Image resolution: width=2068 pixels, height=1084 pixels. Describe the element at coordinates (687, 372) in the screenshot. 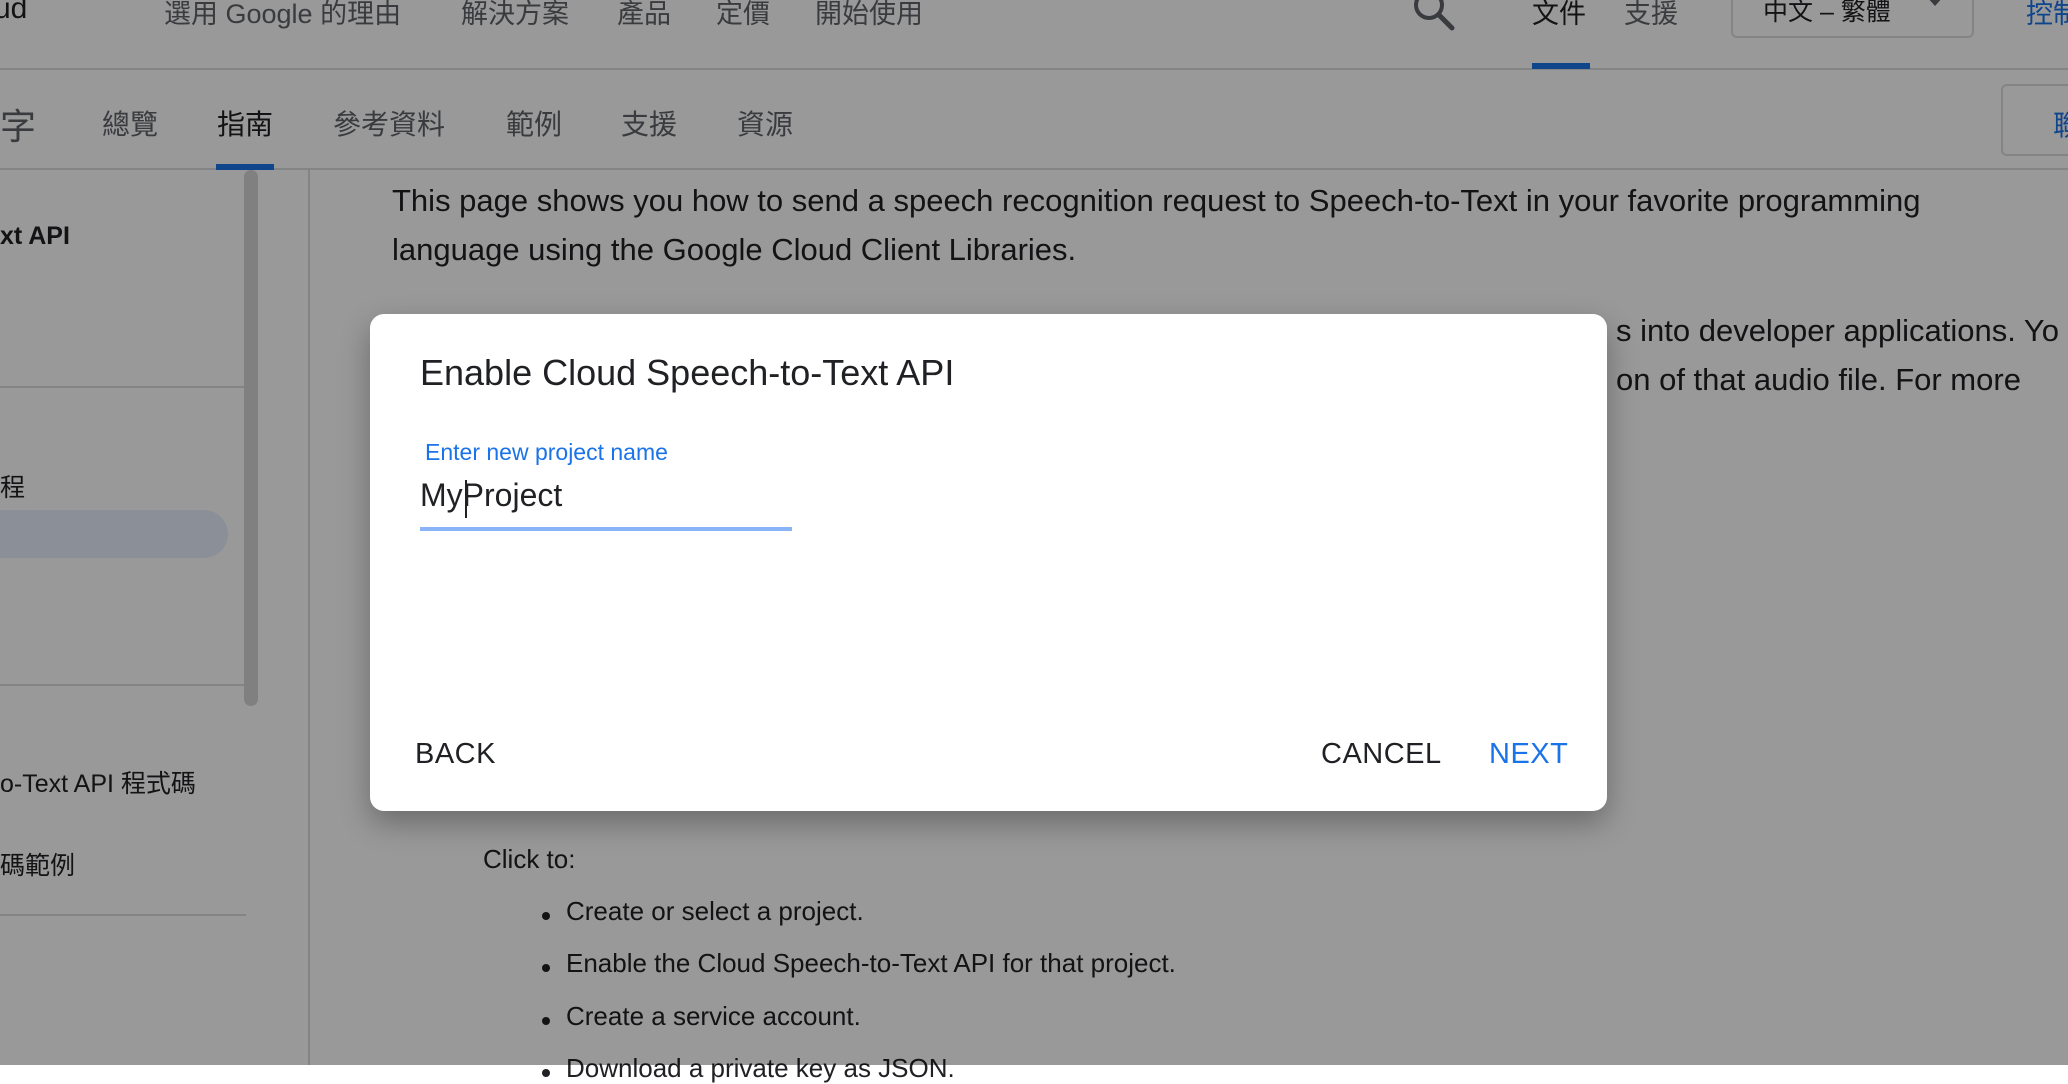

I see `dialog-title: Enable Cloud Speech-to-Text API` at that location.